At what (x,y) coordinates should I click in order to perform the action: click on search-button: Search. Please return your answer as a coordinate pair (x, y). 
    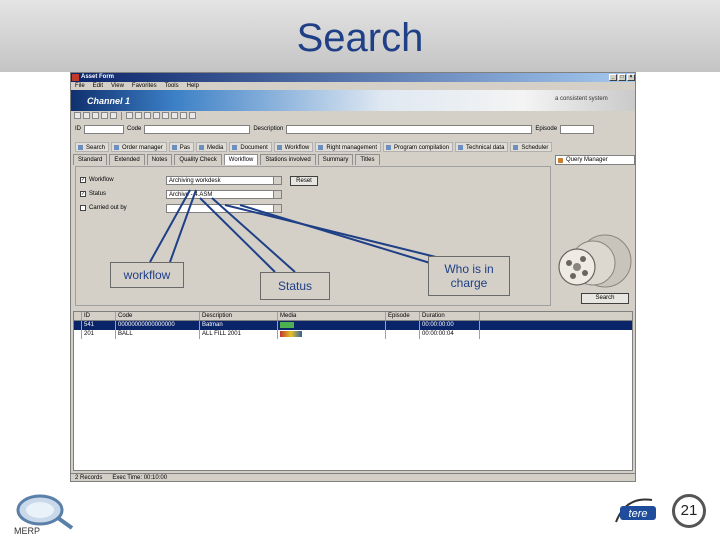
    Looking at the image, I should click on (605, 298).